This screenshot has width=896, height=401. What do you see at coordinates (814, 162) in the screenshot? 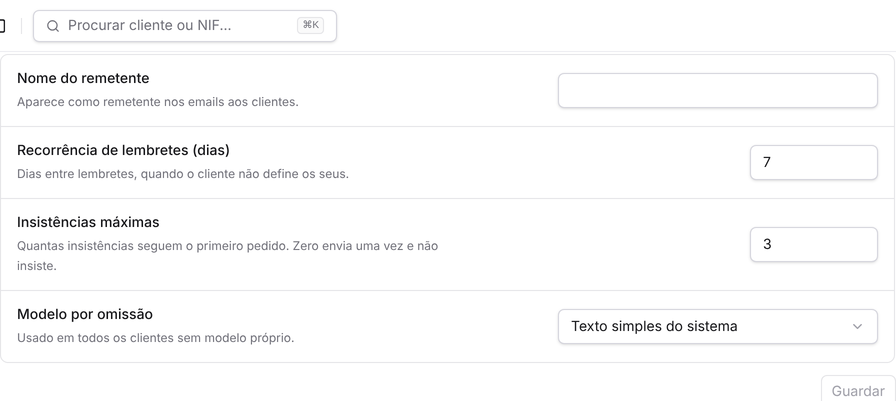
I see `number-field: 7` at bounding box center [814, 162].